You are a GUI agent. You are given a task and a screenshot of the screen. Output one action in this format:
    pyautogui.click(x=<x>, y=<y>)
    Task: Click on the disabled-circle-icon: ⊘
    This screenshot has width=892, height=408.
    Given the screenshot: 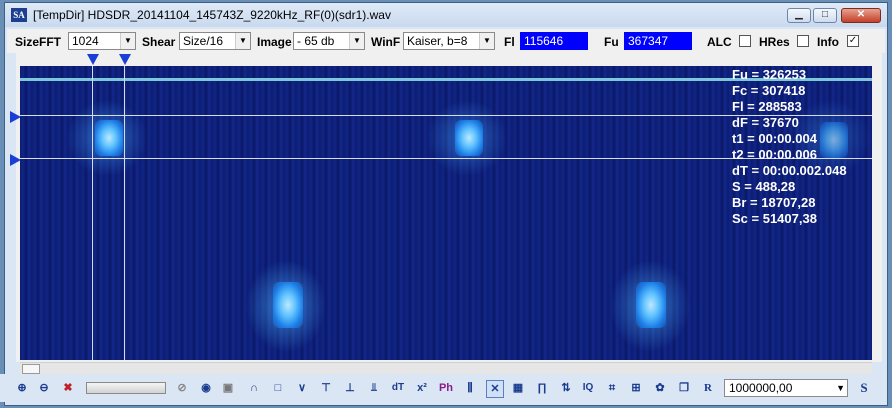 What is the action you would take?
    pyautogui.click(x=182, y=388)
    